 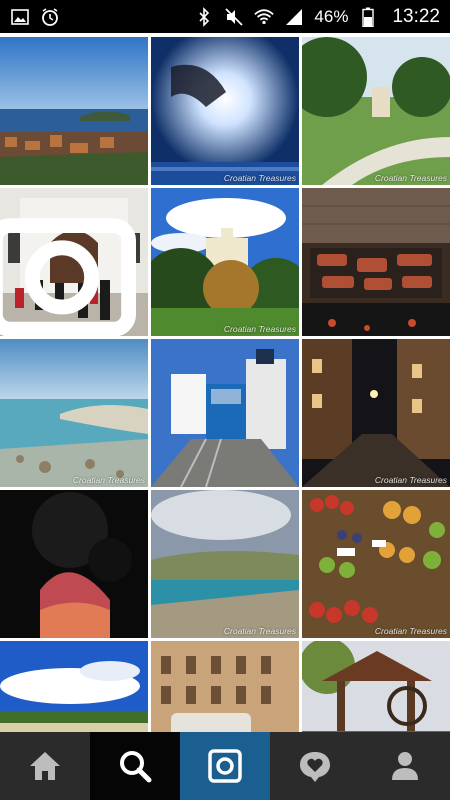 I want to click on battery-percent: 46%, so click(x=331, y=16).